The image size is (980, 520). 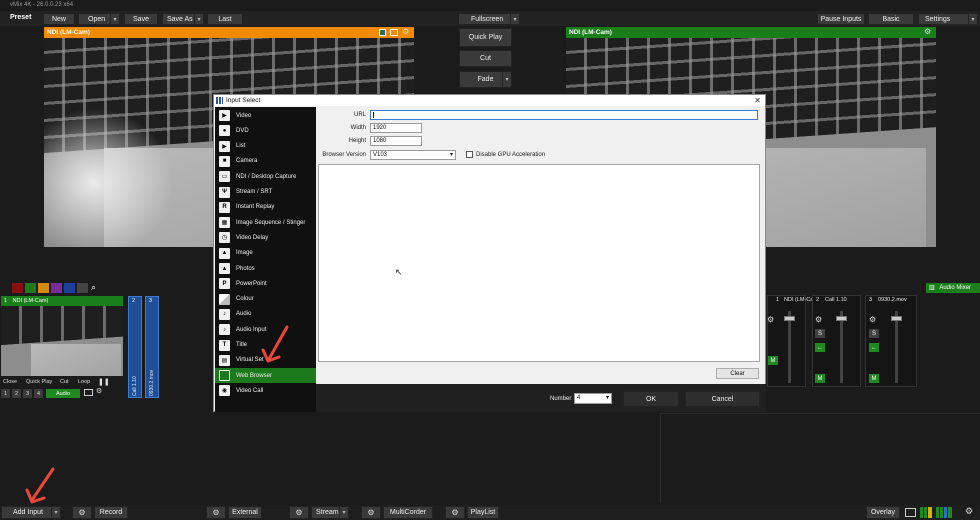 What do you see at coordinates (910, 512) in the screenshot?
I see `layout-icon` at bounding box center [910, 512].